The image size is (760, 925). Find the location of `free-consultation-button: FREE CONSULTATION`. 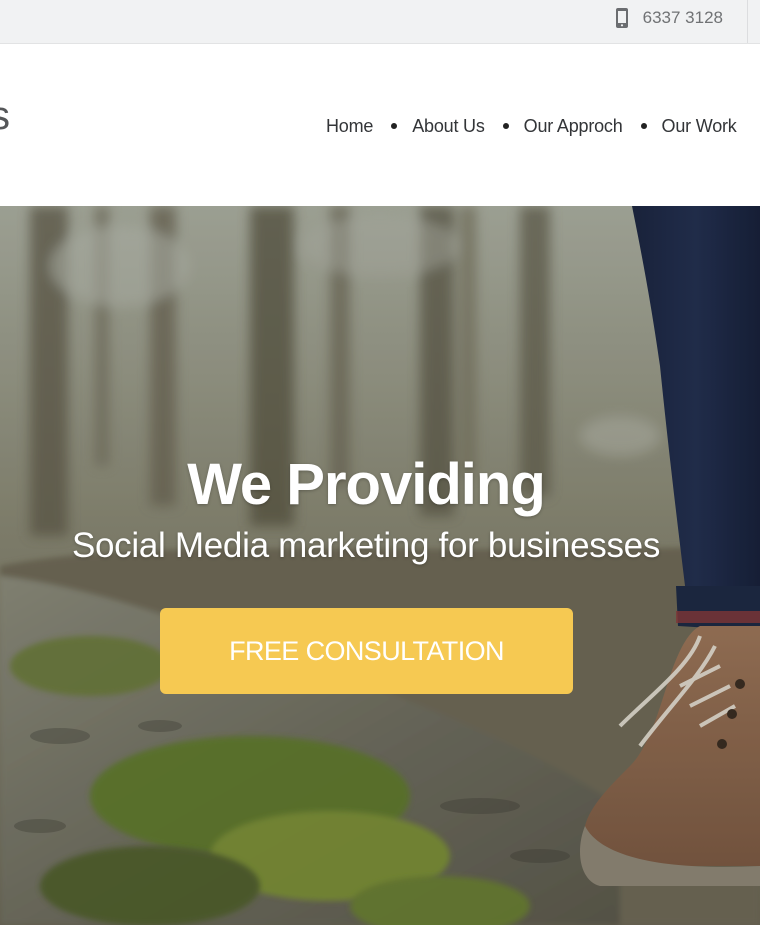

free-consultation-button: FREE CONSULTATION is located at coordinates (366, 651).